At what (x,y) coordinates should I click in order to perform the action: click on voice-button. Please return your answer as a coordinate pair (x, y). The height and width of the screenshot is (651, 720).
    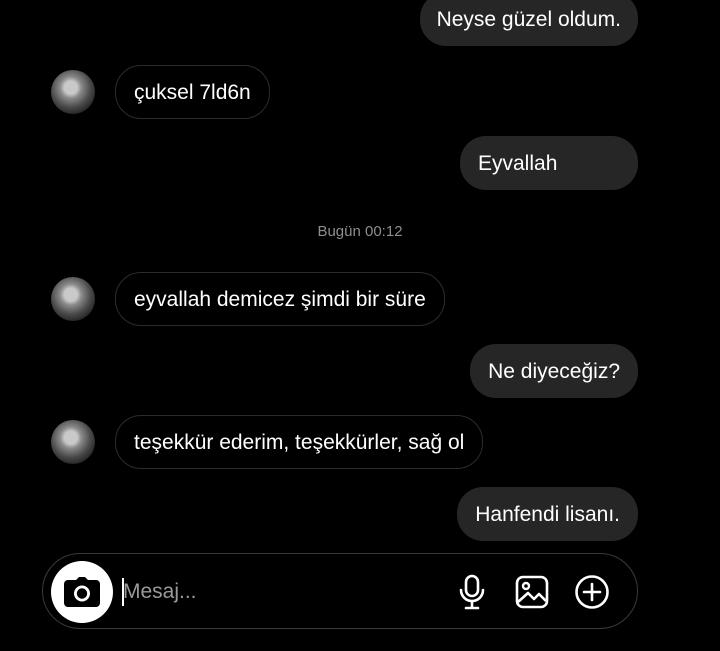
    Looking at the image, I should click on (472, 592).